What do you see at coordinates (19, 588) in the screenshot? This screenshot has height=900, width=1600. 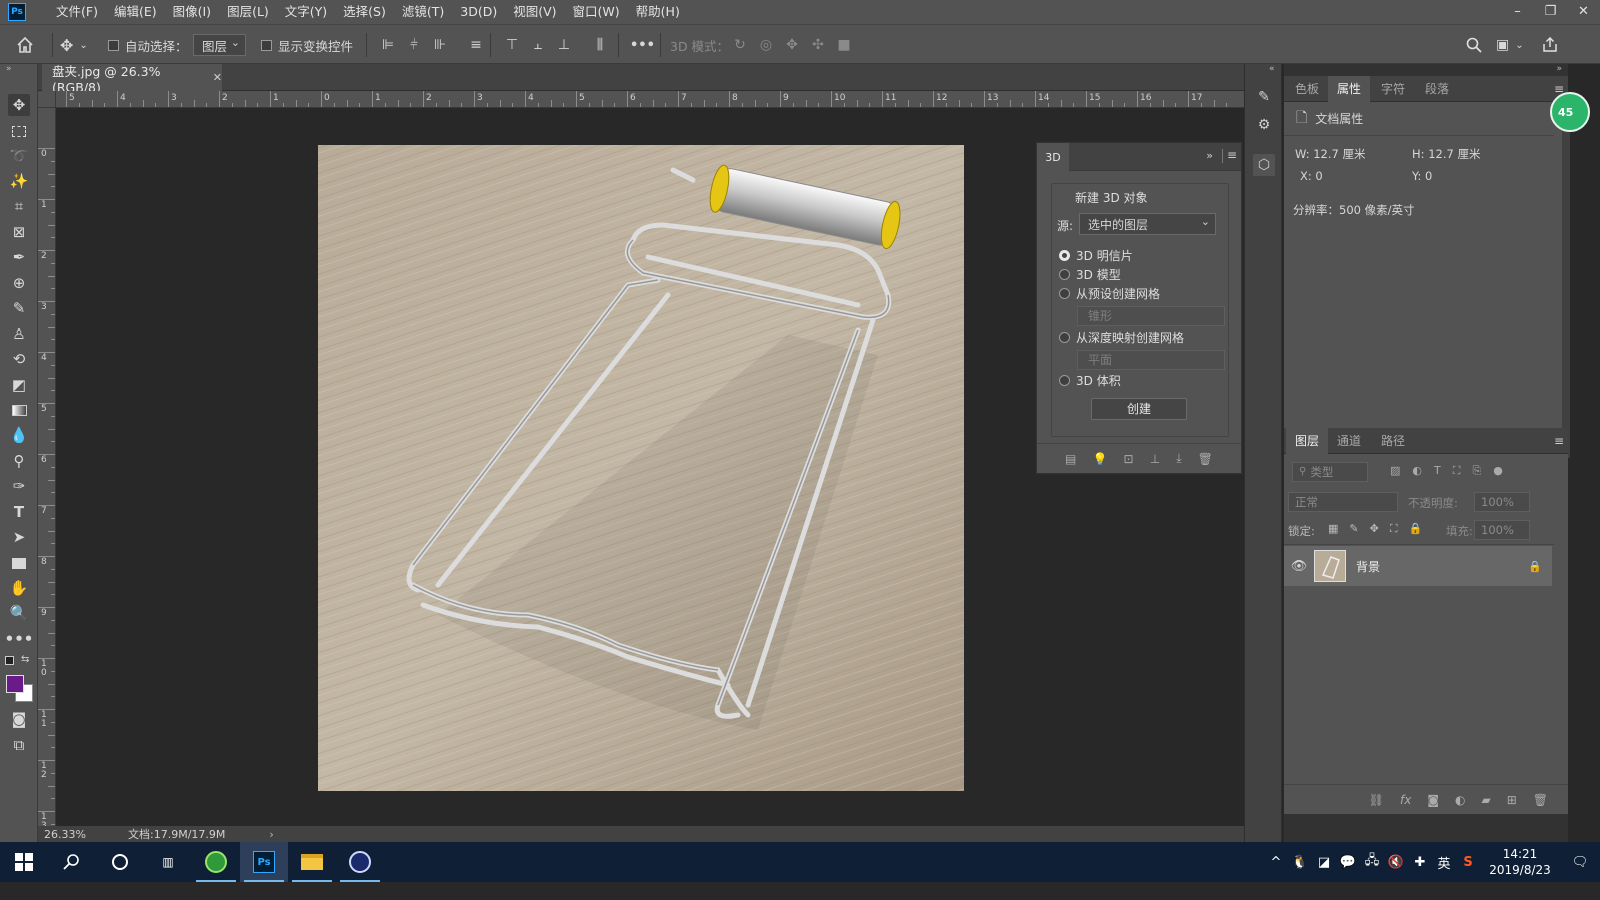 I see `hand-tool-icon: ✋` at bounding box center [19, 588].